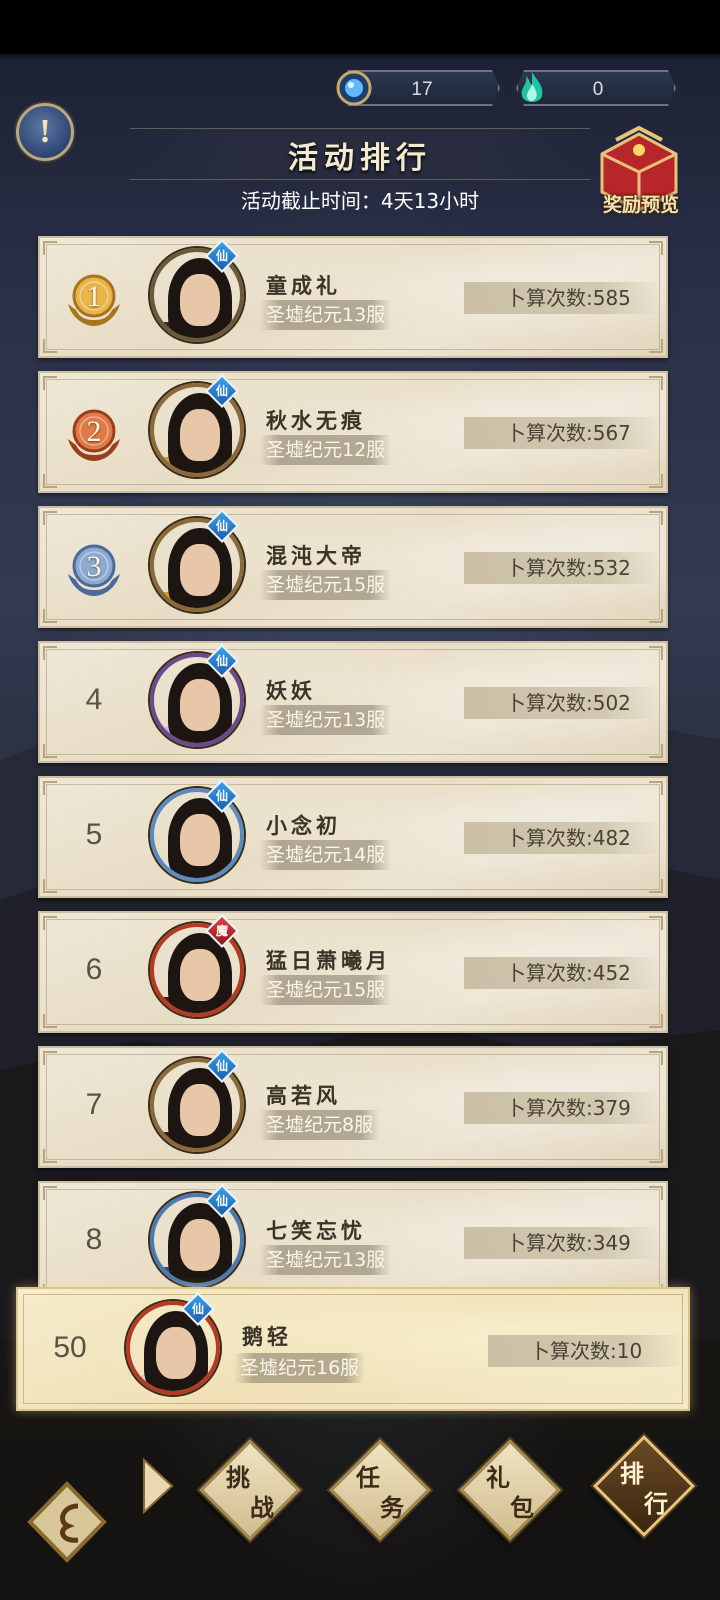 The width and height of the screenshot is (720, 1600). Describe the element at coordinates (70, 1347) in the screenshot. I see `my-rank-number: 50` at that location.